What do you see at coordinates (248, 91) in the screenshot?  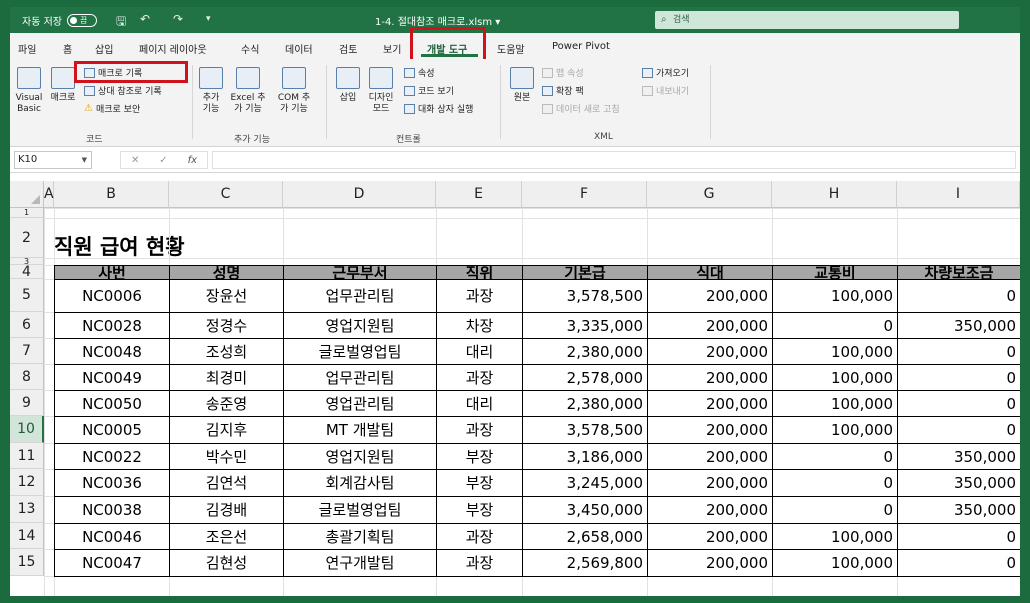 I see `excel-addins-button: Excel 추가 기능` at bounding box center [248, 91].